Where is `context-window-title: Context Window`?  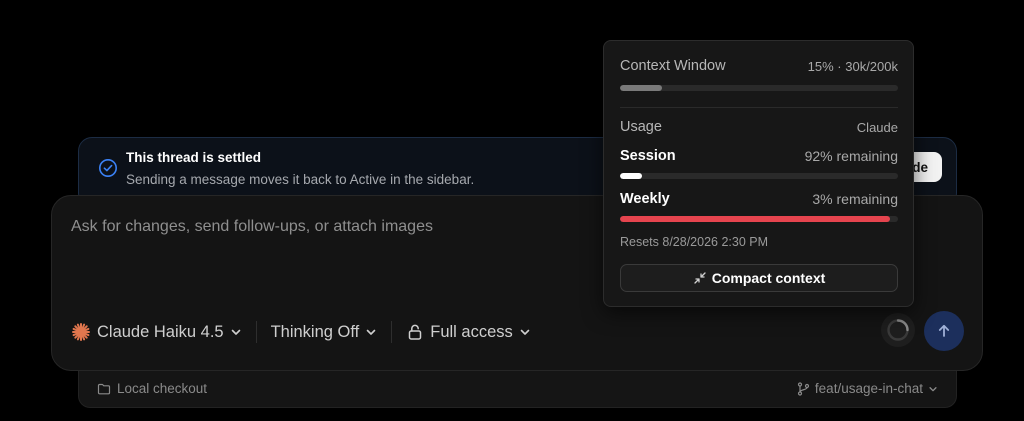
context-window-title: Context Window is located at coordinates (673, 66).